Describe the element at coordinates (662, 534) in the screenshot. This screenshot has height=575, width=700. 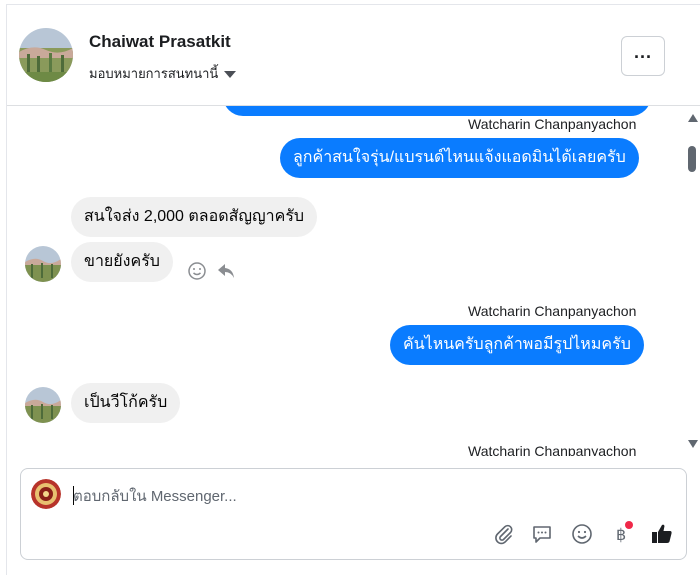
I see `thumbs-up-icon` at that location.